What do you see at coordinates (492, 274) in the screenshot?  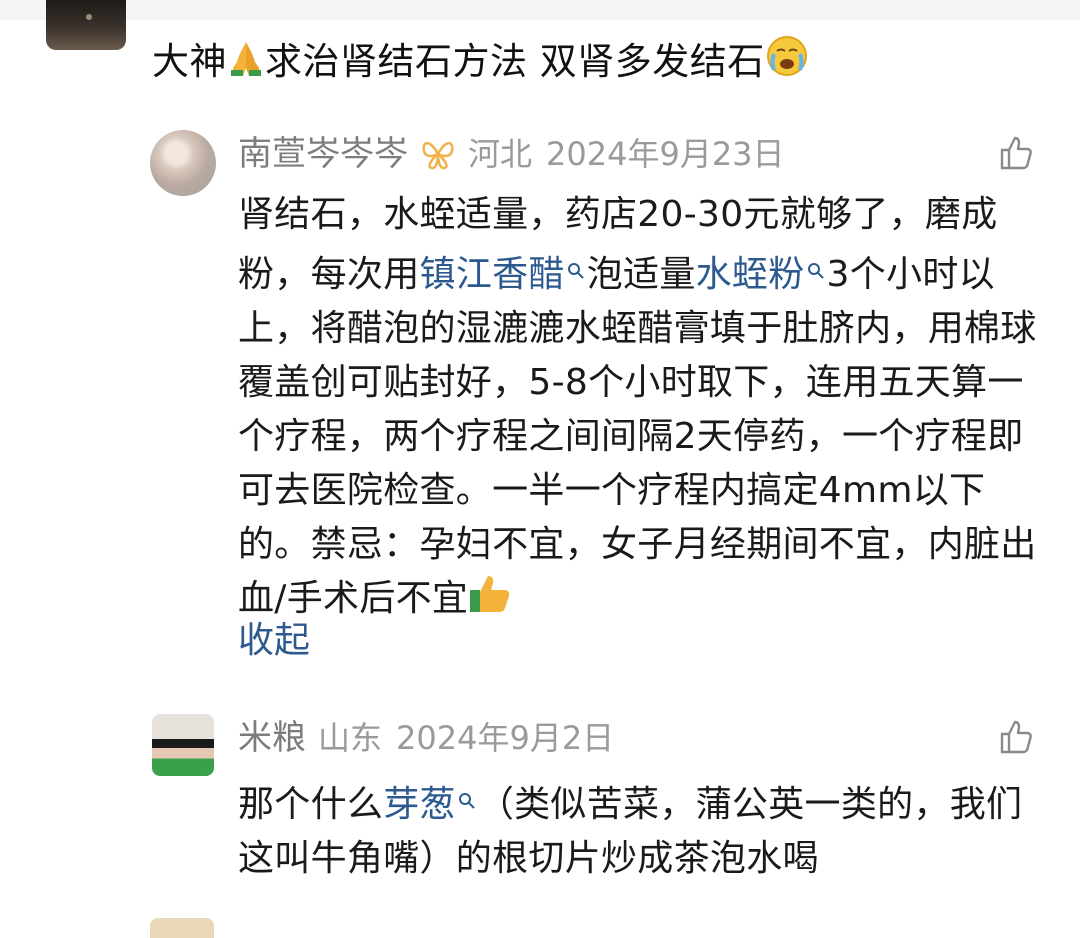 I see `search-link: 镇江香醋` at bounding box center [492, 274].